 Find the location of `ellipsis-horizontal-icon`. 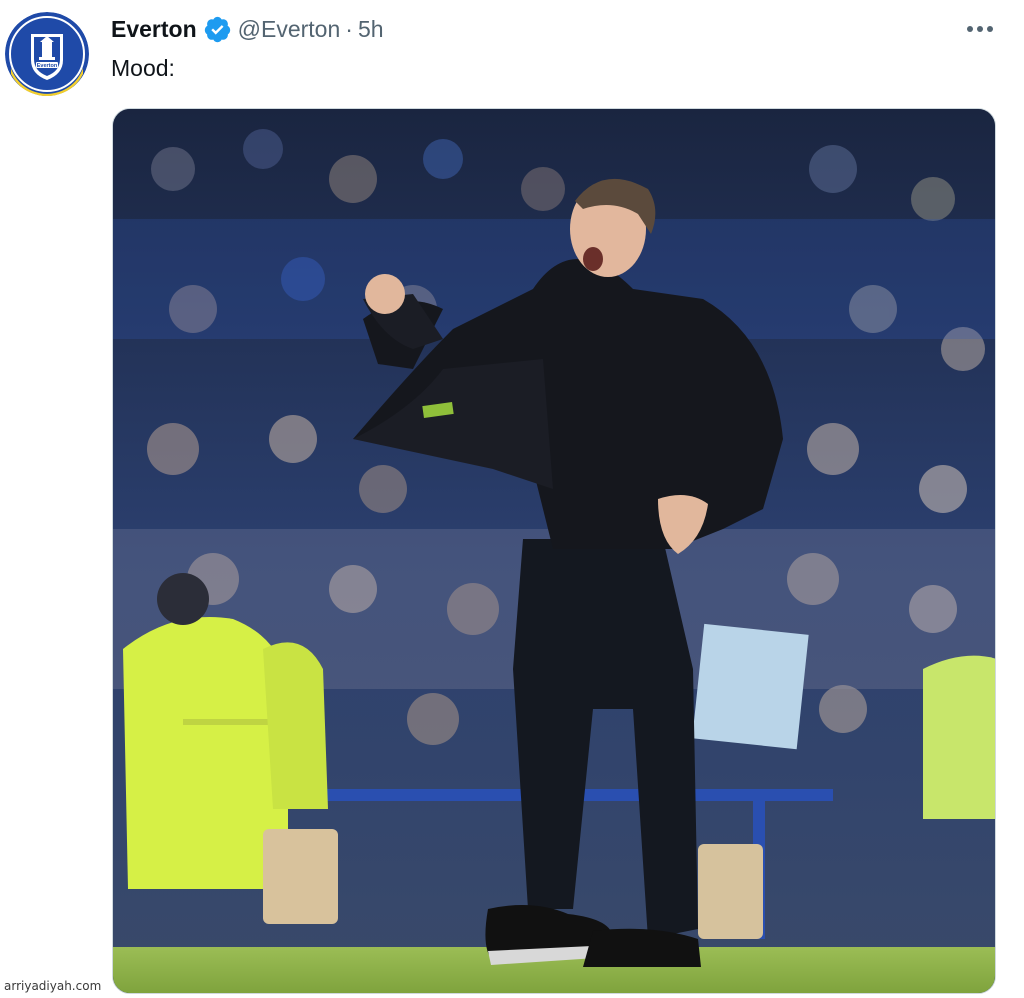

ellipsis-horizontal-icon is located at coordinates (980, 29).